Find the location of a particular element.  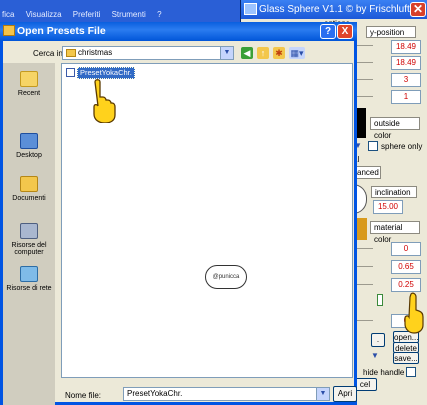

watermark-logo: @punicca is located at coordinates (226, 277).